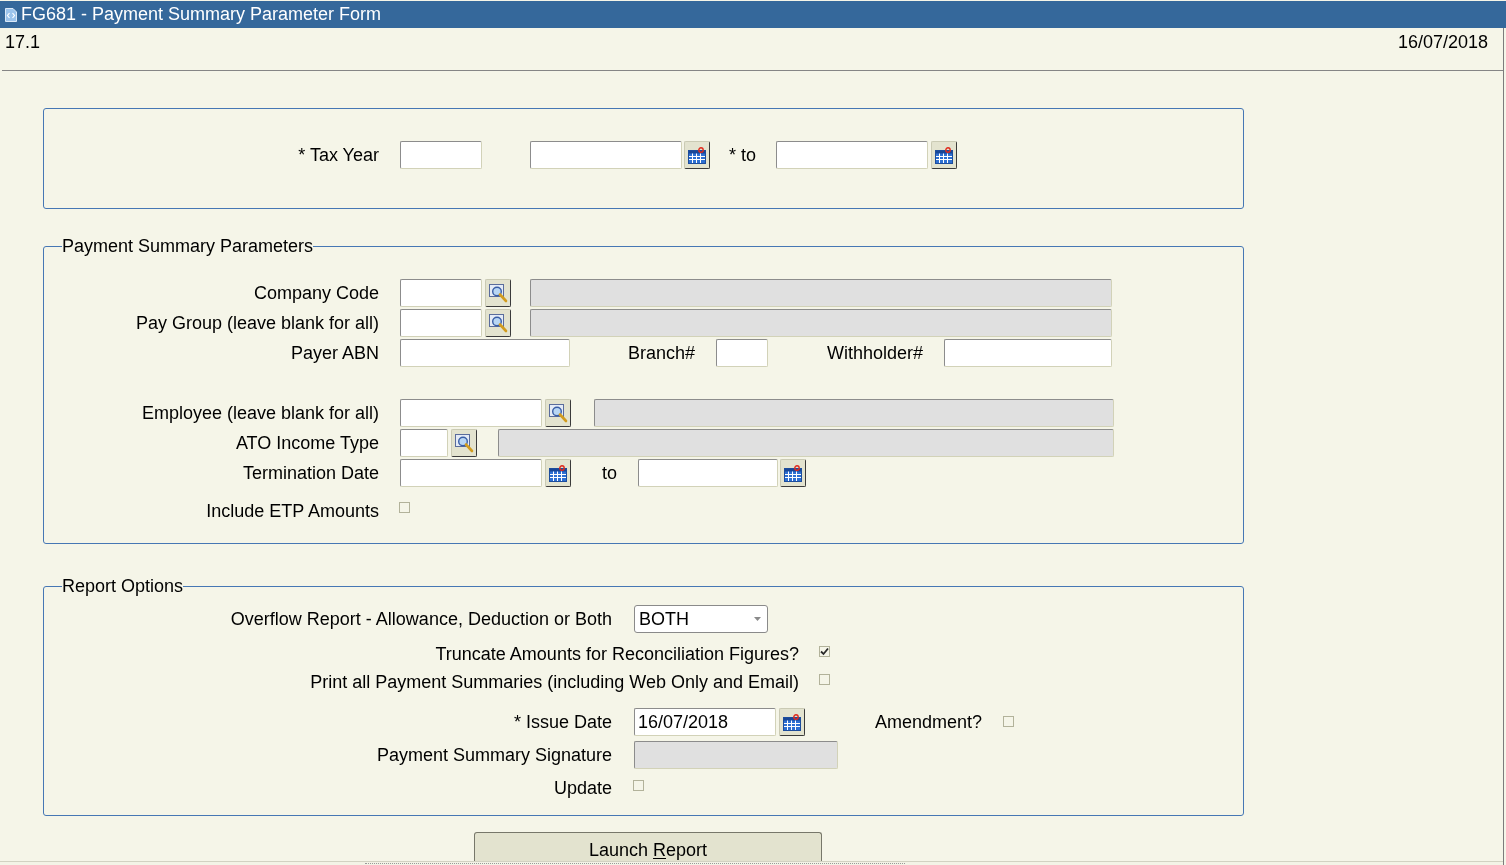 This screenshot has height=865, width=1506. Describe the element at coordinates (617, 654) in the screenshot. I see `field-label: Truncate Amounts for Reconciliation Figures?` at that location.